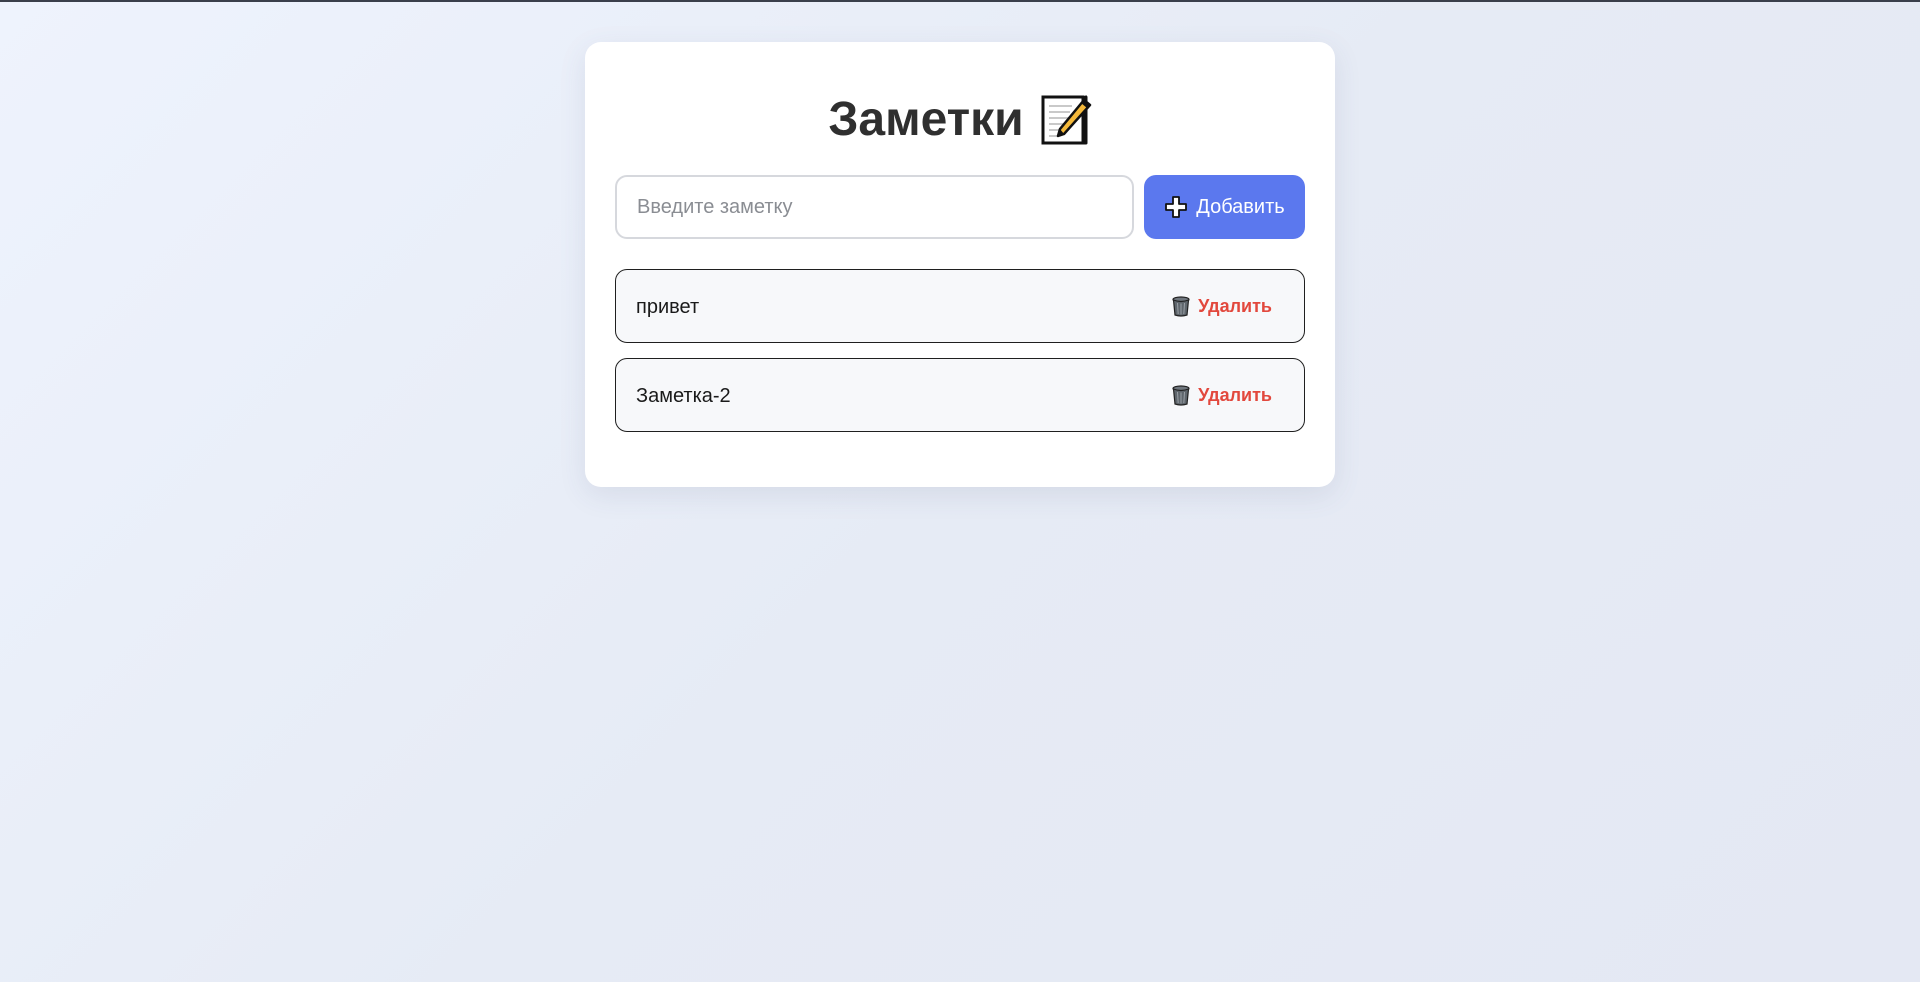 The height and width of the screenshot is (982, 1920). I want to click on page-title-text: Заметки, so click(926, 119).